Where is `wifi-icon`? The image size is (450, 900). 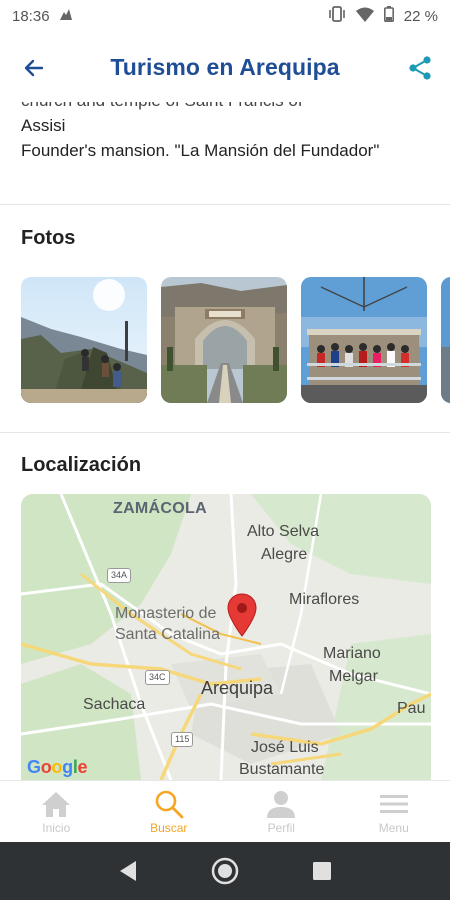
wifi-icon is located at coordinates (364, 16).